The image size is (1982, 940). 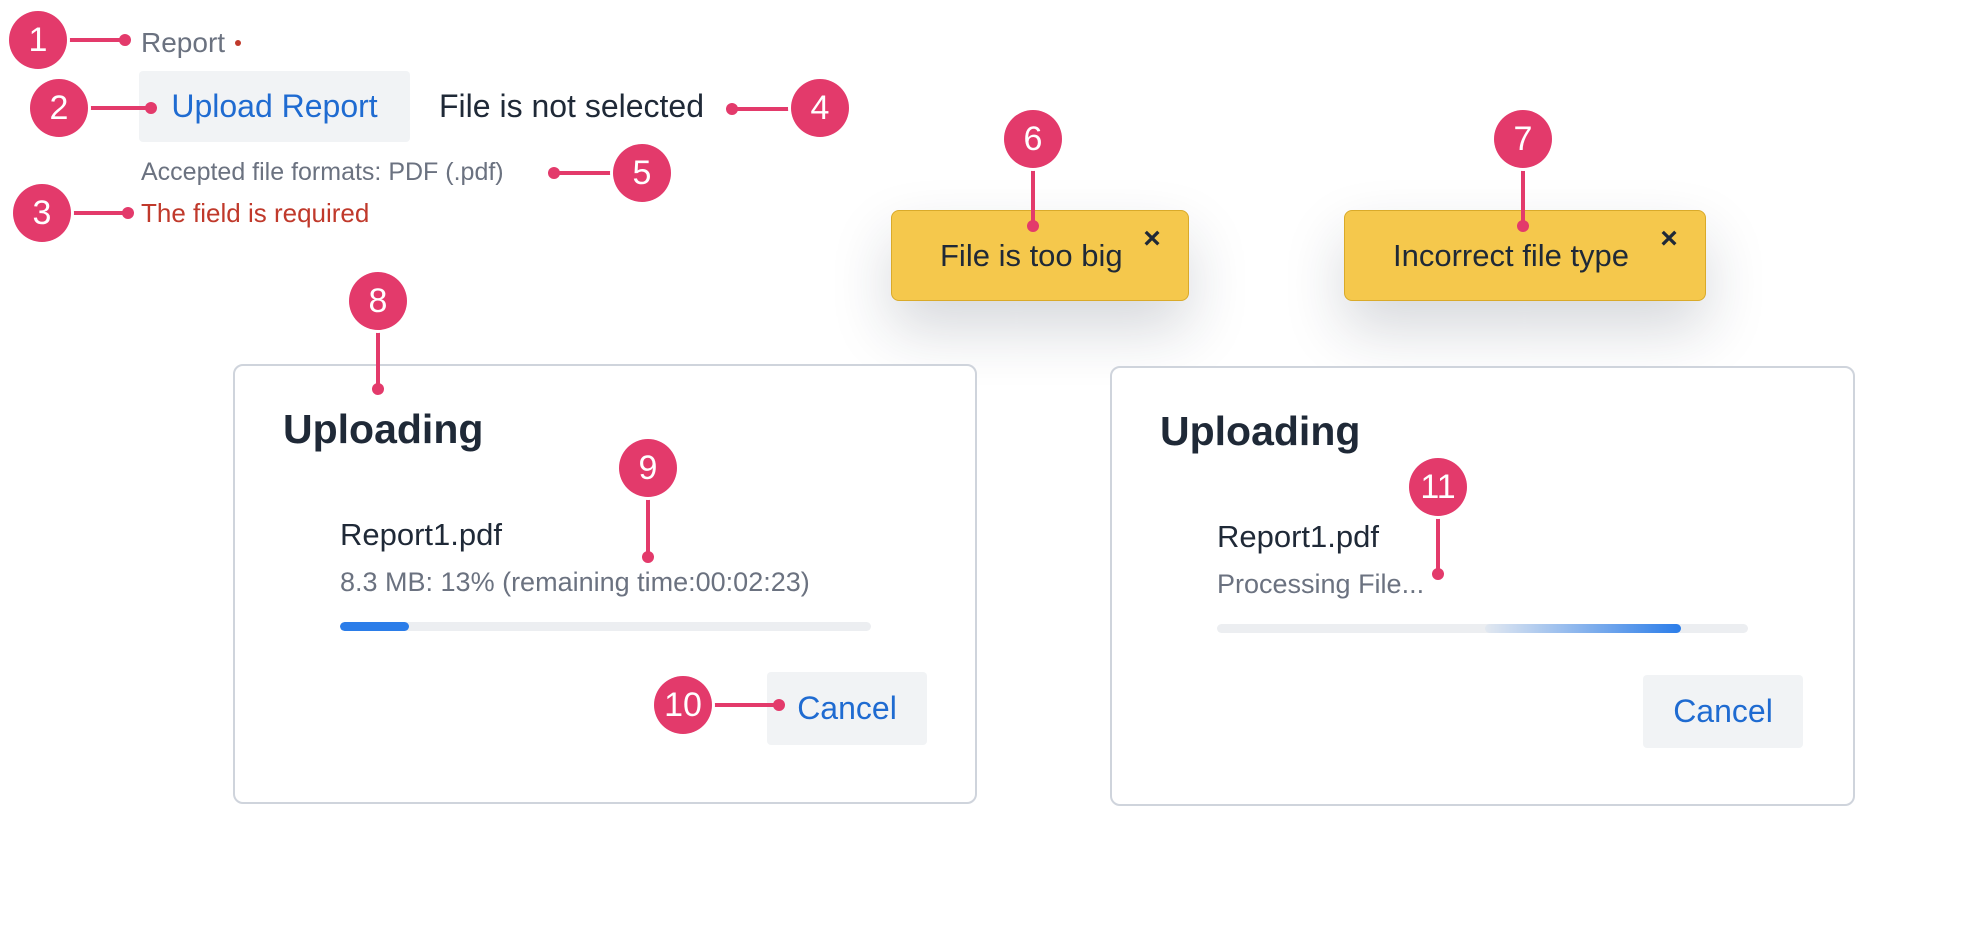 I want to click on annotation-marker-4: 4, so click(x=820, y=108).